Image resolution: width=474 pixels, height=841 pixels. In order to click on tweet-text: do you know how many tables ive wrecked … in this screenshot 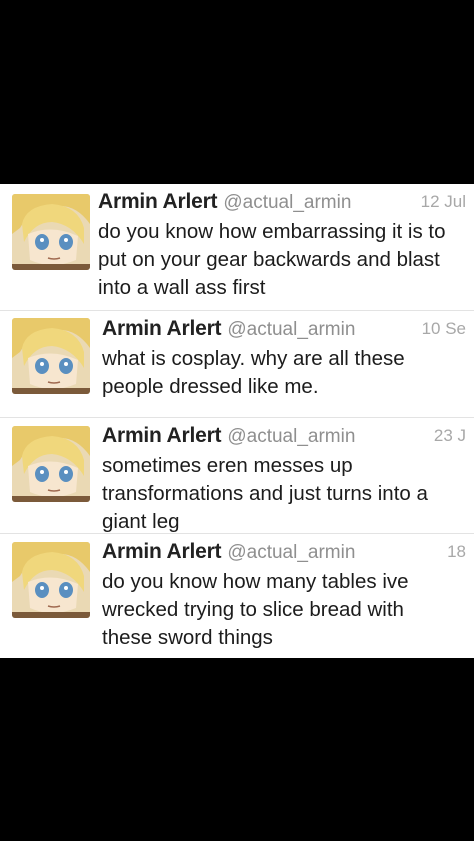, I will do `click(255, 609)`.